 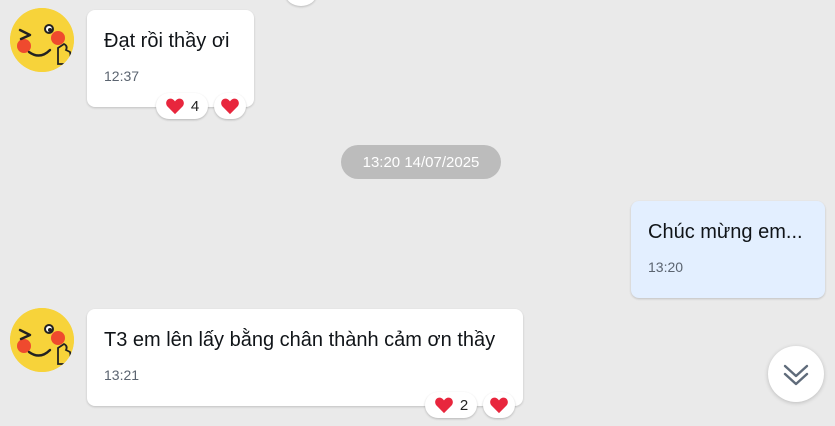 What do you see at coordinates (728, 249) in the screenshot?
I see `message-bubble-outgoing: Chúc mừng em... 13:20` at bounding box center [728, 249].